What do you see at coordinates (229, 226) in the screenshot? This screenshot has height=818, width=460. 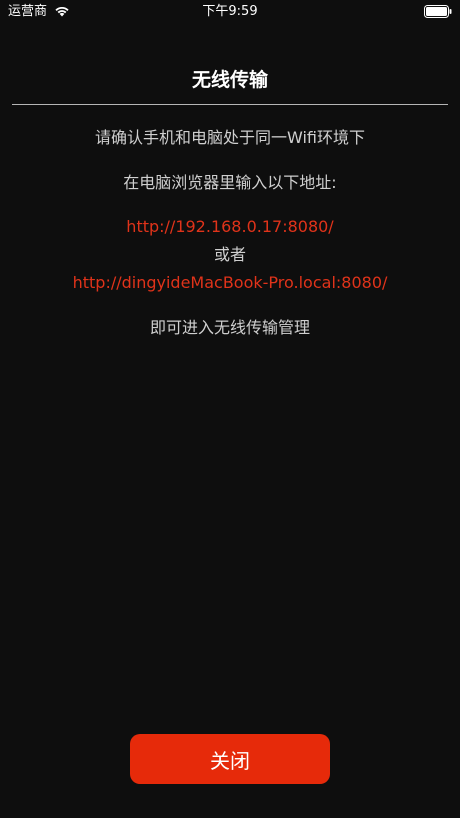 I see `ip-address-link: http://192.168.0.17:8080/` at bounding box center [229, 226].